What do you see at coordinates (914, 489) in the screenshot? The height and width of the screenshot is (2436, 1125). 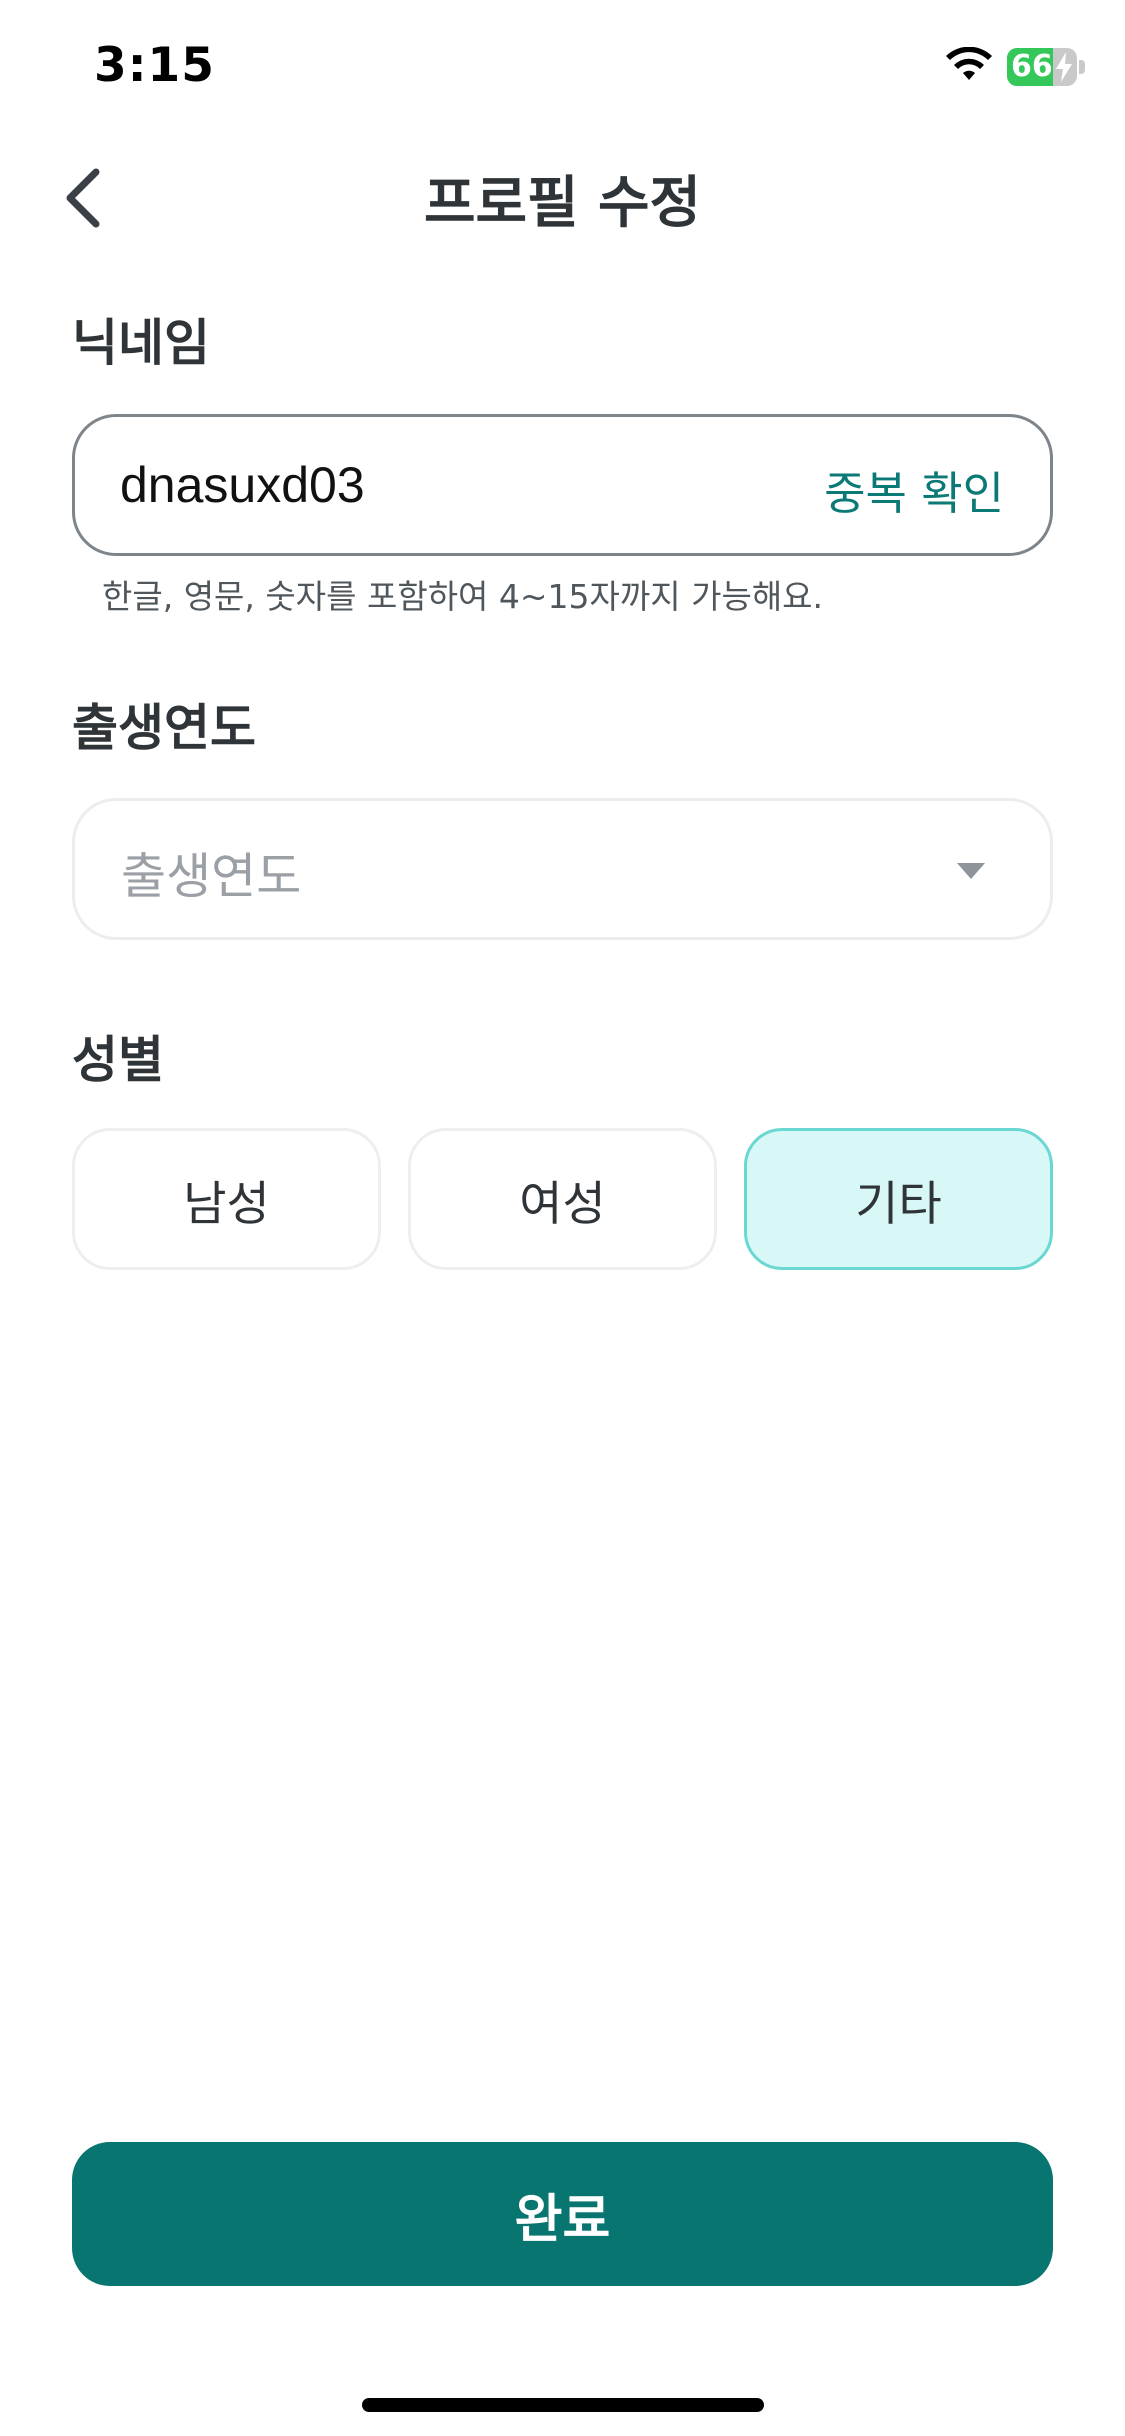 I see `duplicate-check-button: 중복 확인` at bounding box center [914, 489].